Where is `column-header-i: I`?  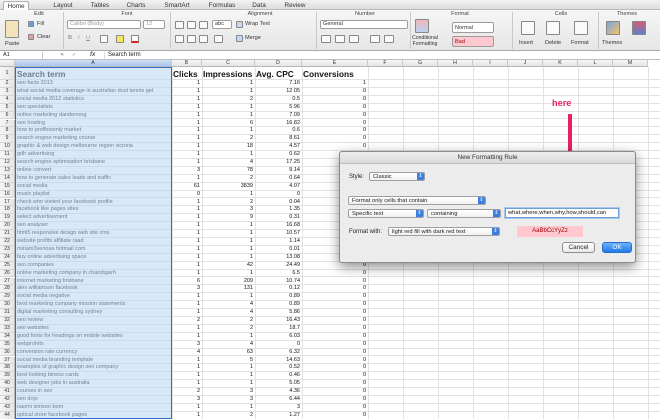
column-header-i: I is located at coordinates (490, 63).